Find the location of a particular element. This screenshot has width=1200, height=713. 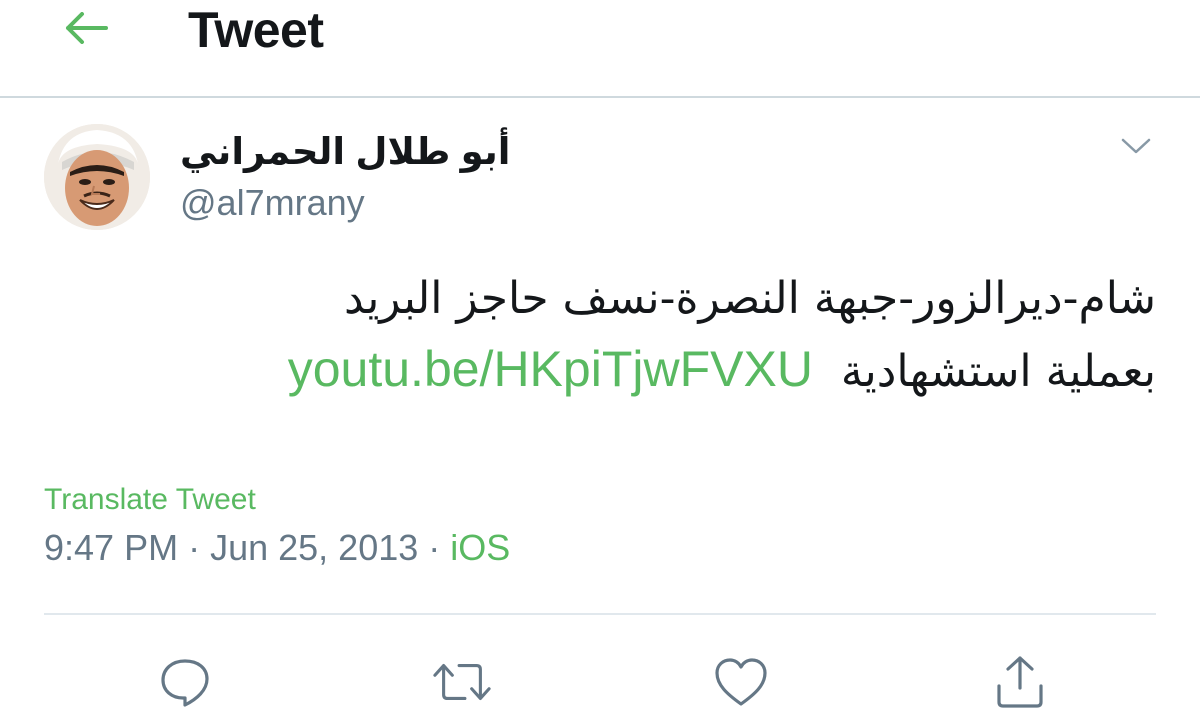

share-button is located at coordinates (1020, 682).